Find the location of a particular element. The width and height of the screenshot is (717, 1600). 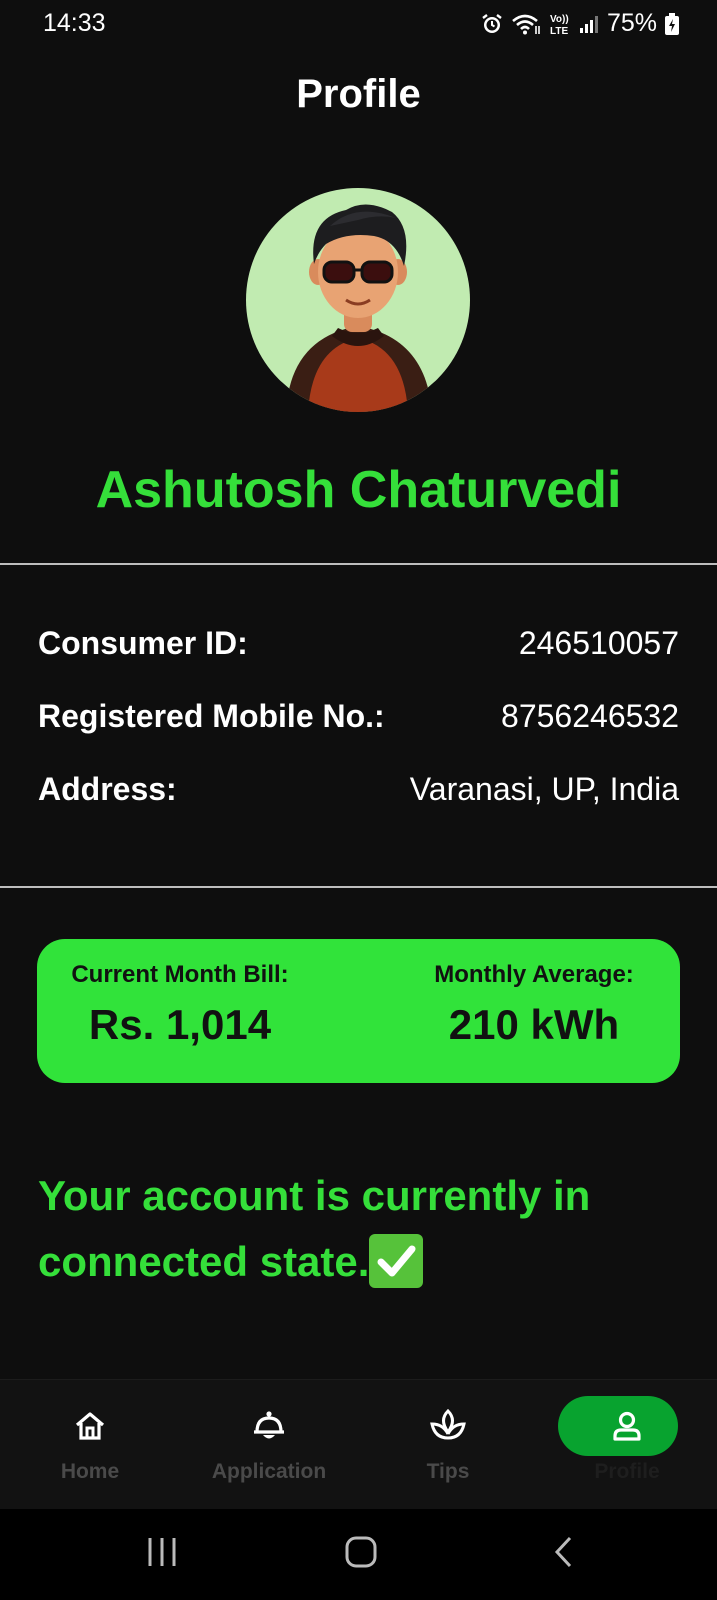

monthly-average-value: 210 kWh is located at coordinates (534, 1024).